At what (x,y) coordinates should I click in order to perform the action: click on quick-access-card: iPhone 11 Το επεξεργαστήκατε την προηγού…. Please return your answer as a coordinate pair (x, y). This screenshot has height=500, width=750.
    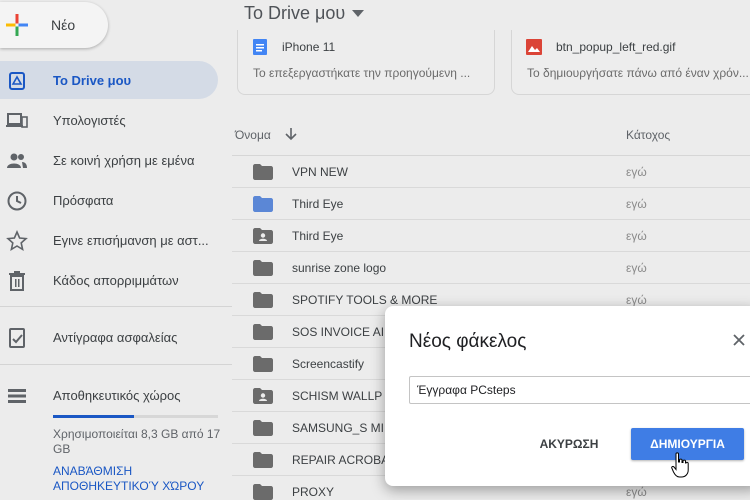
    Looking at the image, I should click on (366, 62).